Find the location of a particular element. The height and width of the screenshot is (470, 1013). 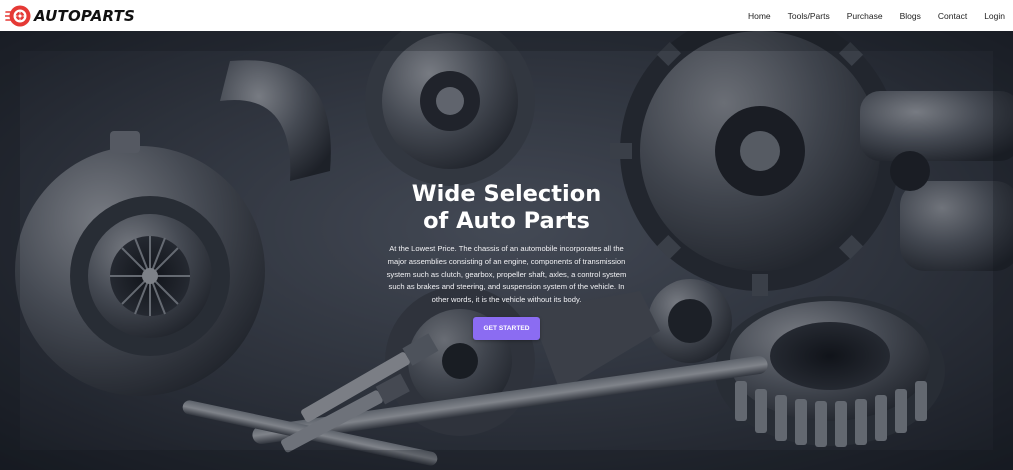

nav-item-tools-parts: Tools/Parts is located at coordinates (809, 16).